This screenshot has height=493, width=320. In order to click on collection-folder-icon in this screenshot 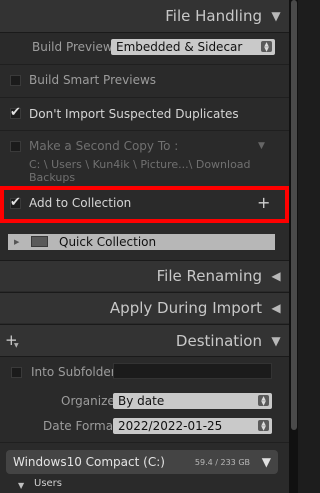, I will do `click(39, 241)`.